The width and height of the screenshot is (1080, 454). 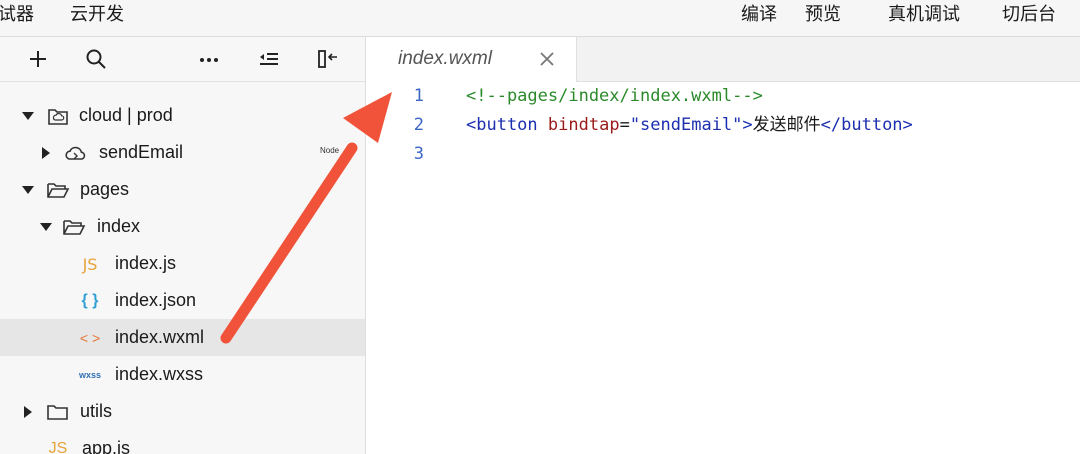 I want to click on line-number: 3, so click(x=418, y=154).